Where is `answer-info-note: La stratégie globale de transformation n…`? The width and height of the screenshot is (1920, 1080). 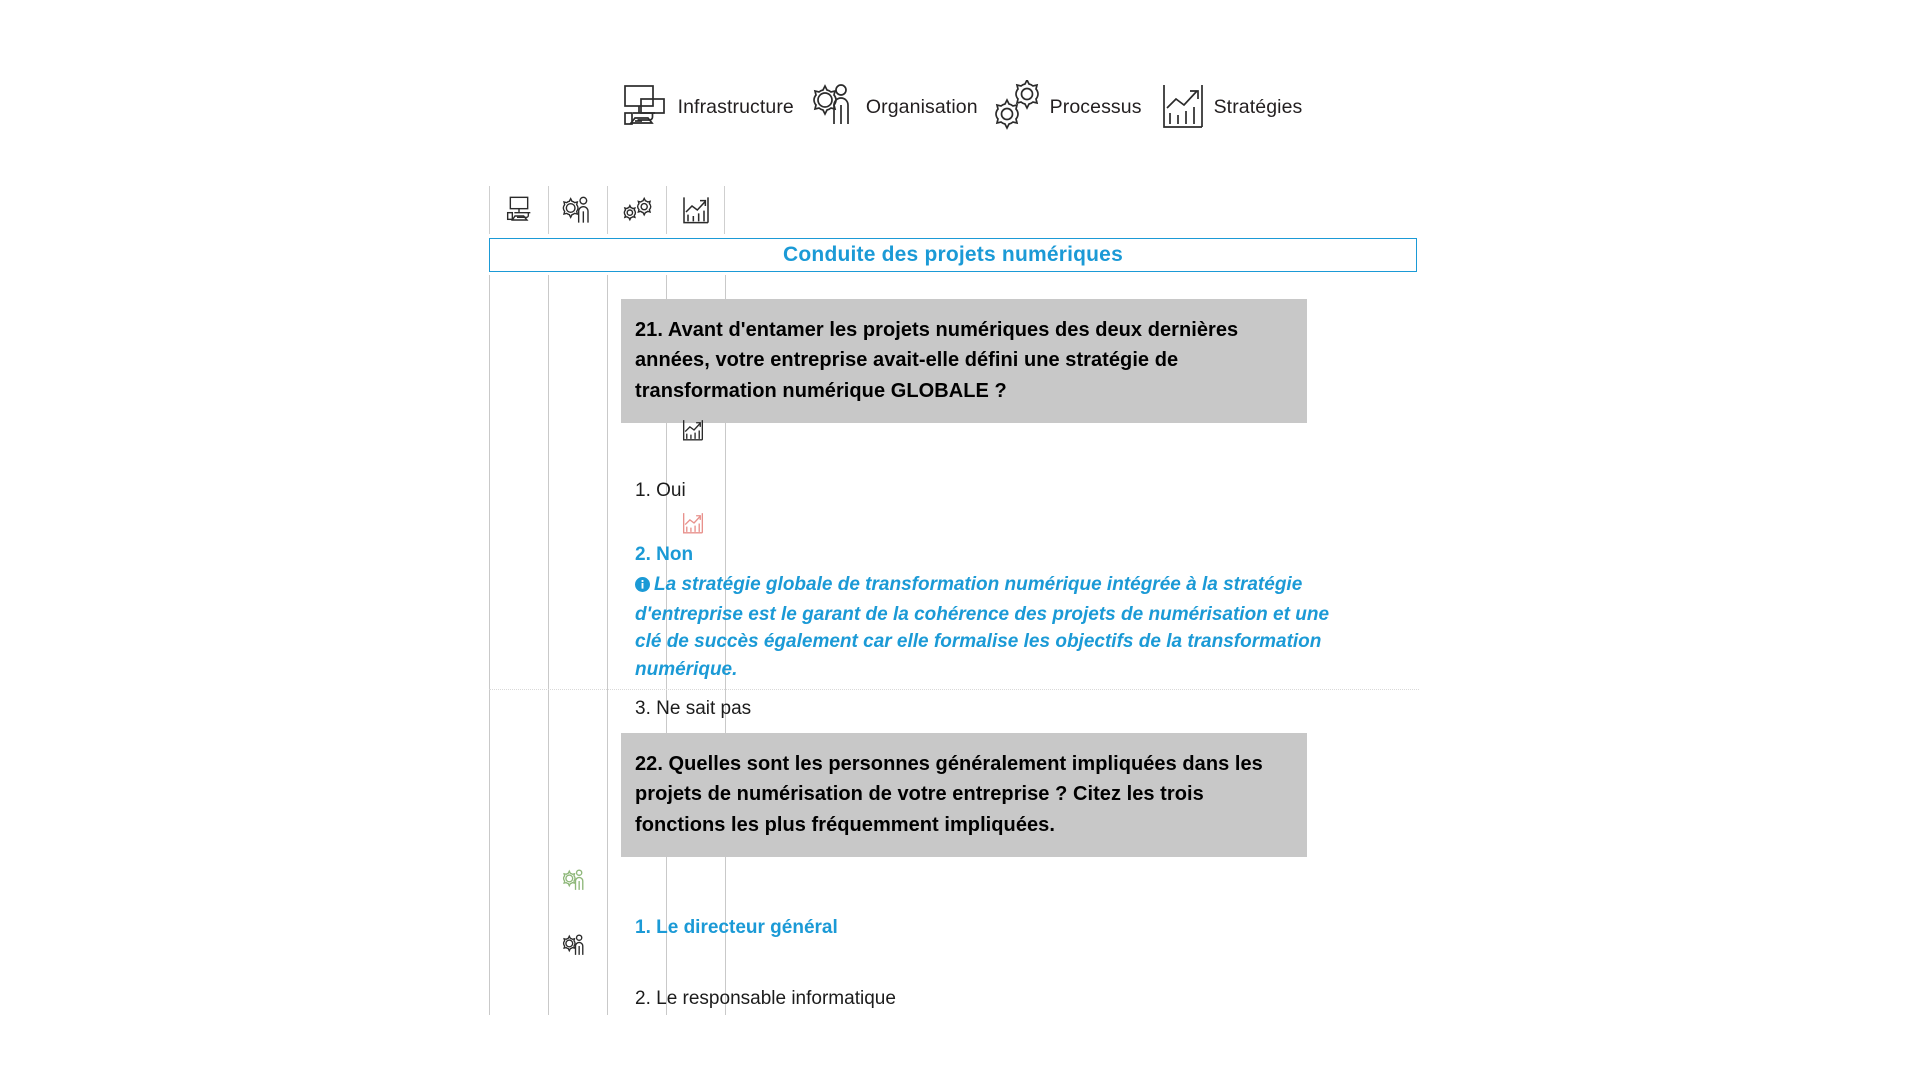 answer-info-note: La stratégie globale de transformation n… is located at coordinates (978, 627).